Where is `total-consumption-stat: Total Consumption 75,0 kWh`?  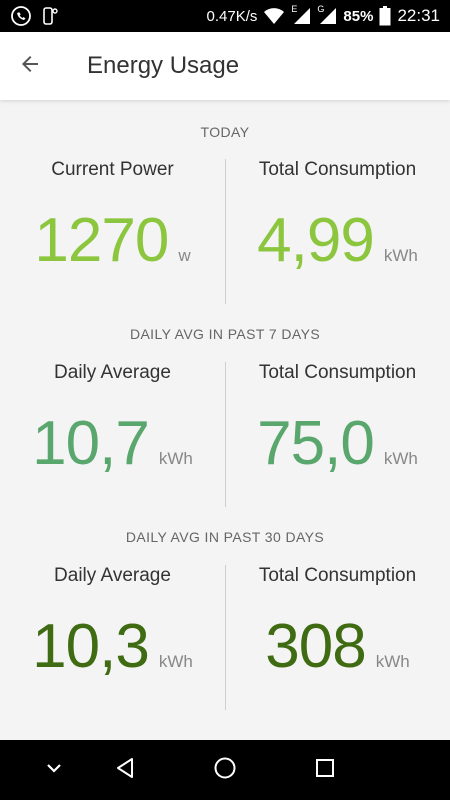
total-consumption-stat: Total Consumption 75,0 kWh is located at coordinates (337, 434).